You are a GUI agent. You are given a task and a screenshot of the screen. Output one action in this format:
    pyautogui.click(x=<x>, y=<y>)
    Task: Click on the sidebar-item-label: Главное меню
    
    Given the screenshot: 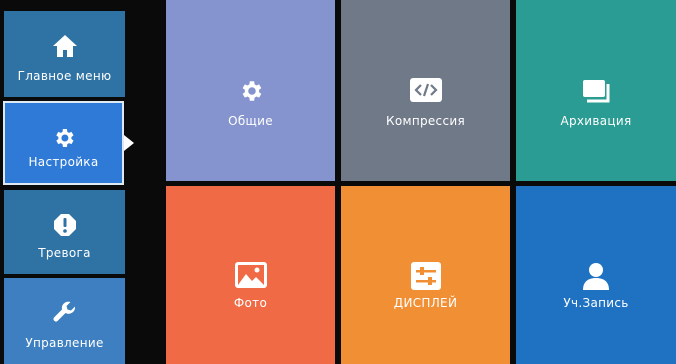 What is the action you would take?
    pyautogui.click(x=64, y=76)
    